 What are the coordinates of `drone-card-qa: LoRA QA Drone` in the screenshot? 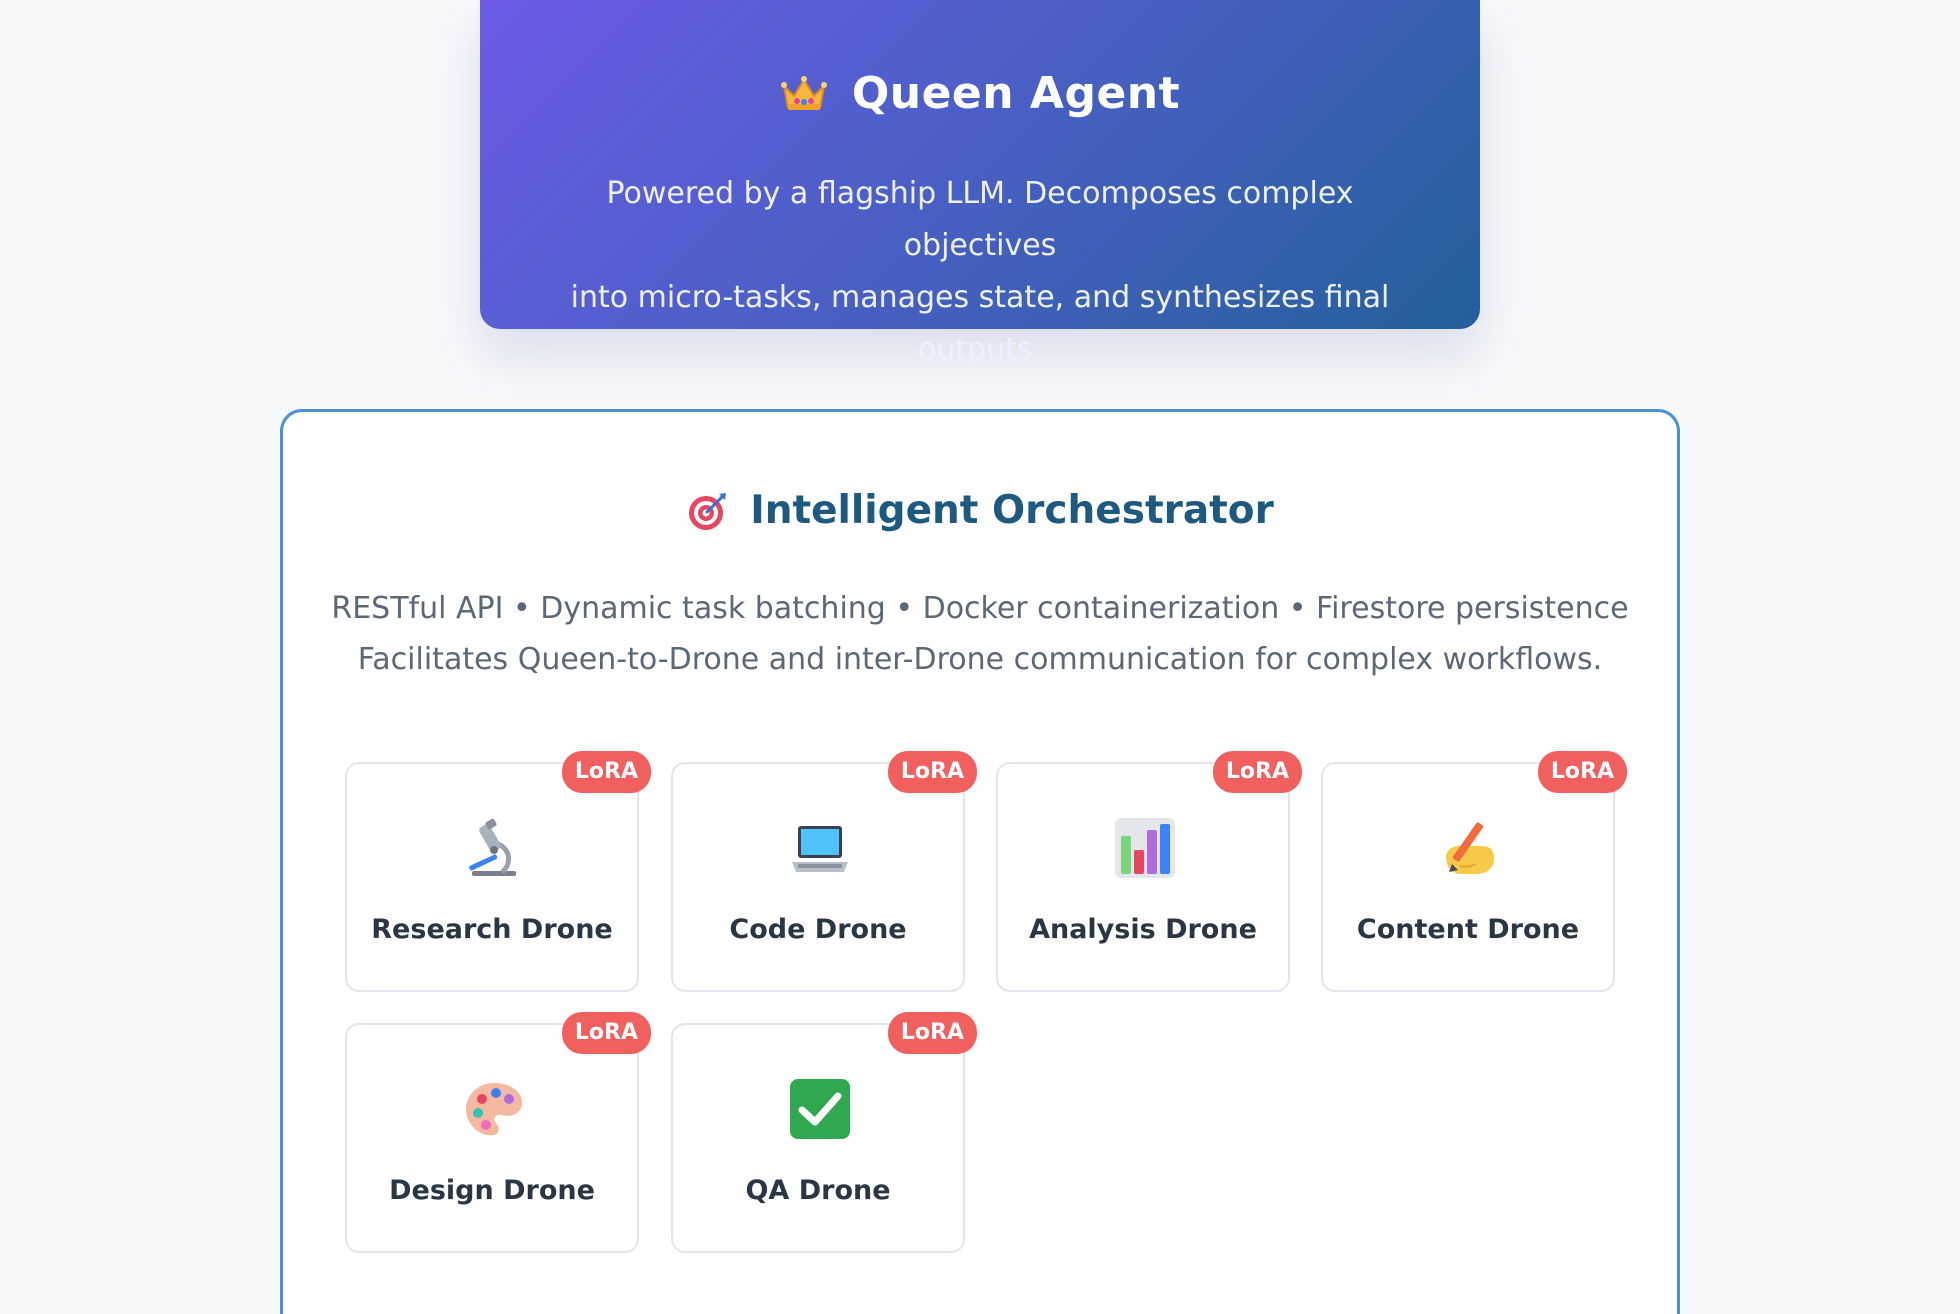 It's located at (824, 1132).